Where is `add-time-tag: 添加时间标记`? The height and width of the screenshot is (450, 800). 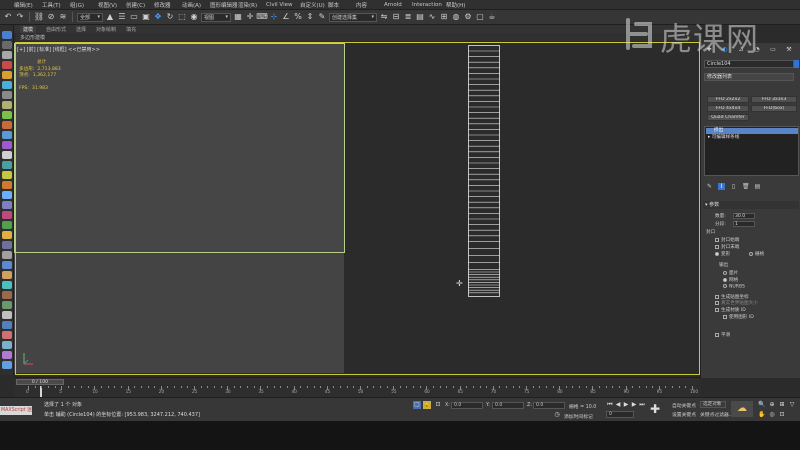
add-time-tag: 添加时间标记 is located at coordinates (578, 416).